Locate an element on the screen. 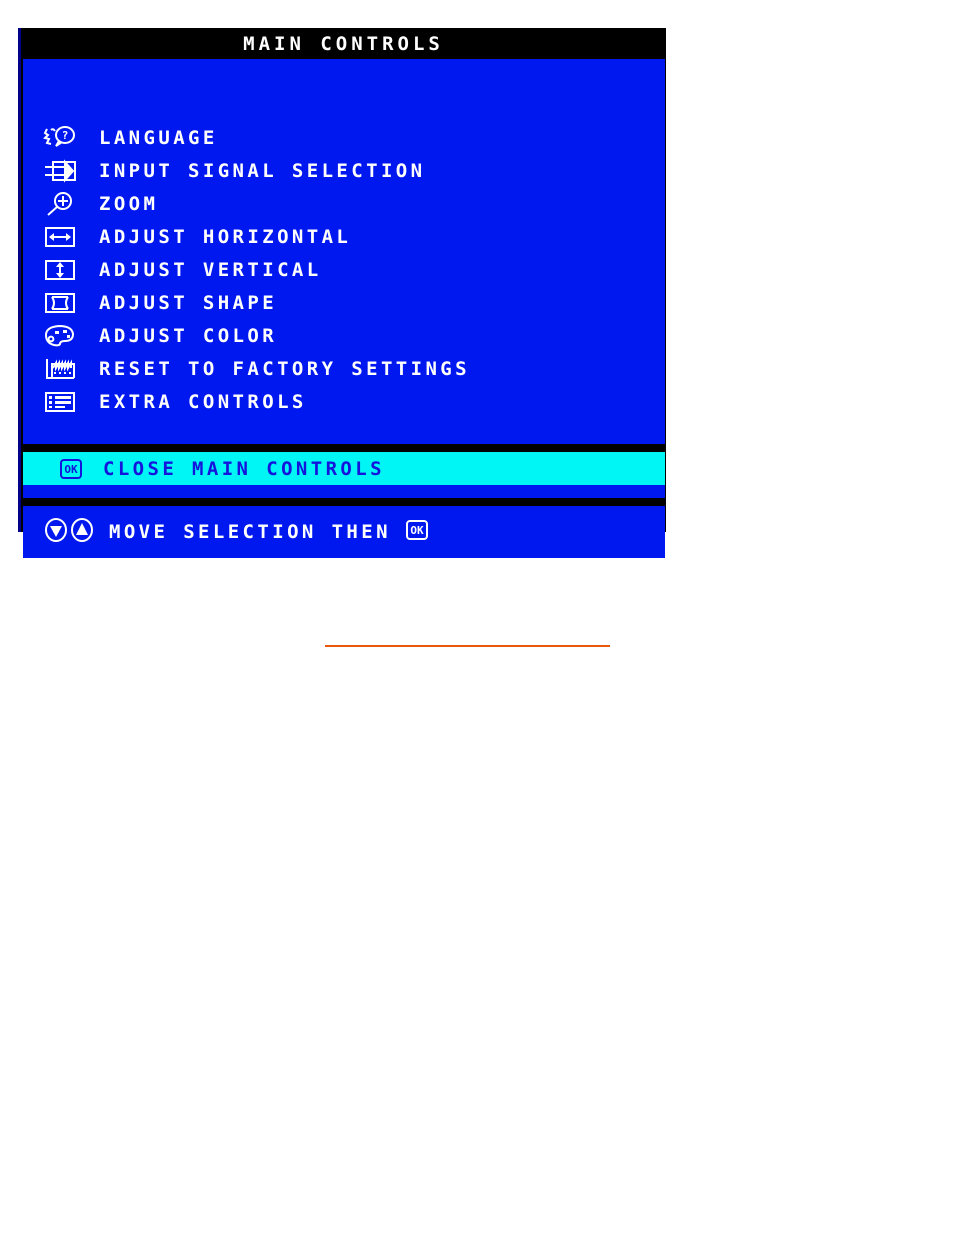  arrow-up-circle-icon is located at coordinates (82, 532).